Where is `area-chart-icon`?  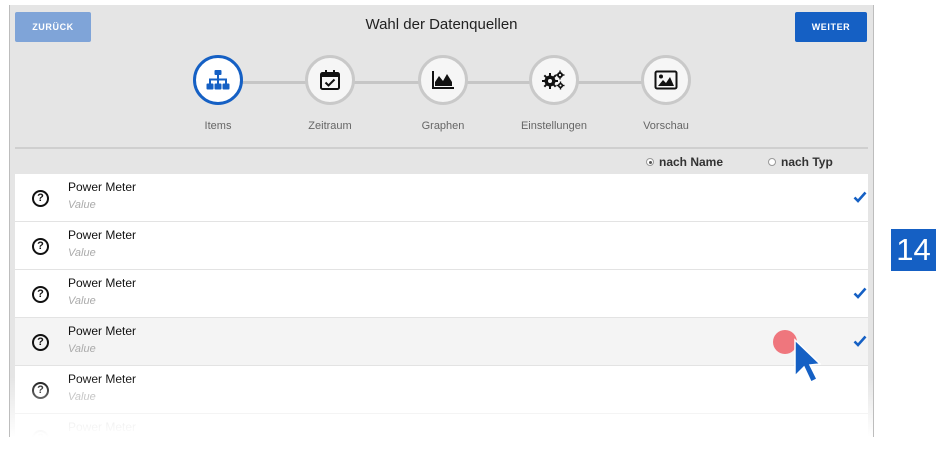
area-chart-icon is located at coordinates (443, 80).